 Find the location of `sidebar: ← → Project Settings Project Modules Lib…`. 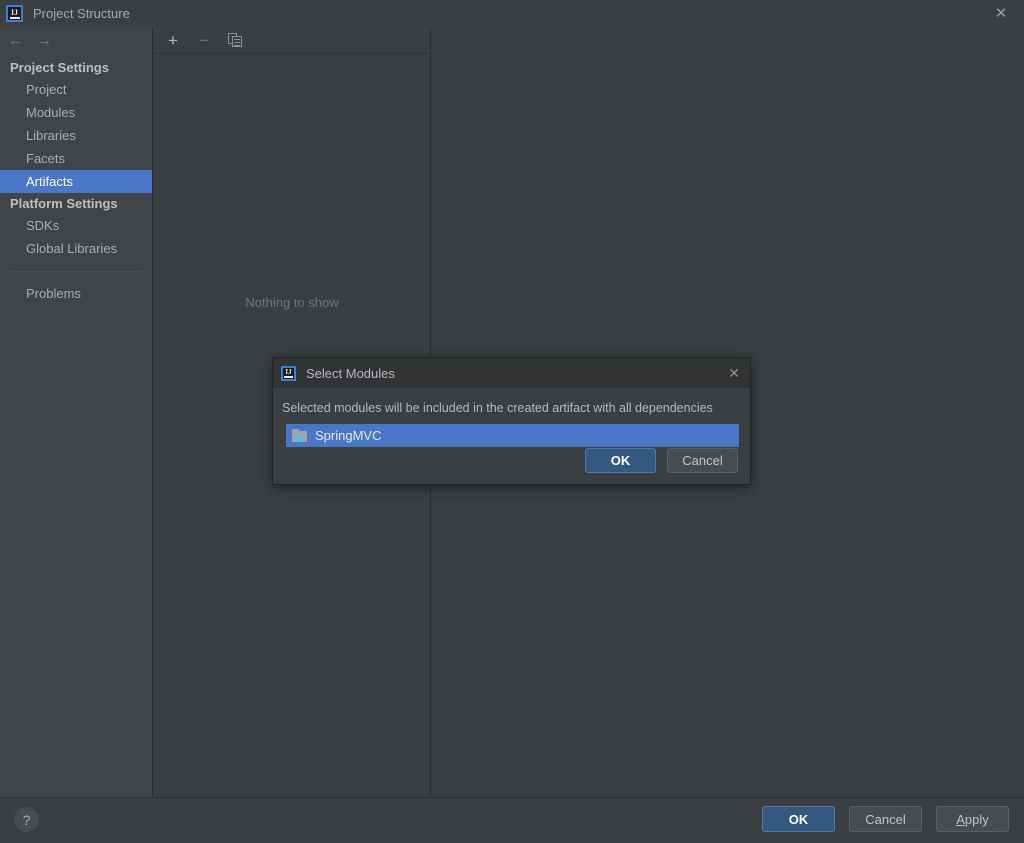

sidebar: ← → Project Settings Project Modules Lib… is located at coordinates (76, 412).